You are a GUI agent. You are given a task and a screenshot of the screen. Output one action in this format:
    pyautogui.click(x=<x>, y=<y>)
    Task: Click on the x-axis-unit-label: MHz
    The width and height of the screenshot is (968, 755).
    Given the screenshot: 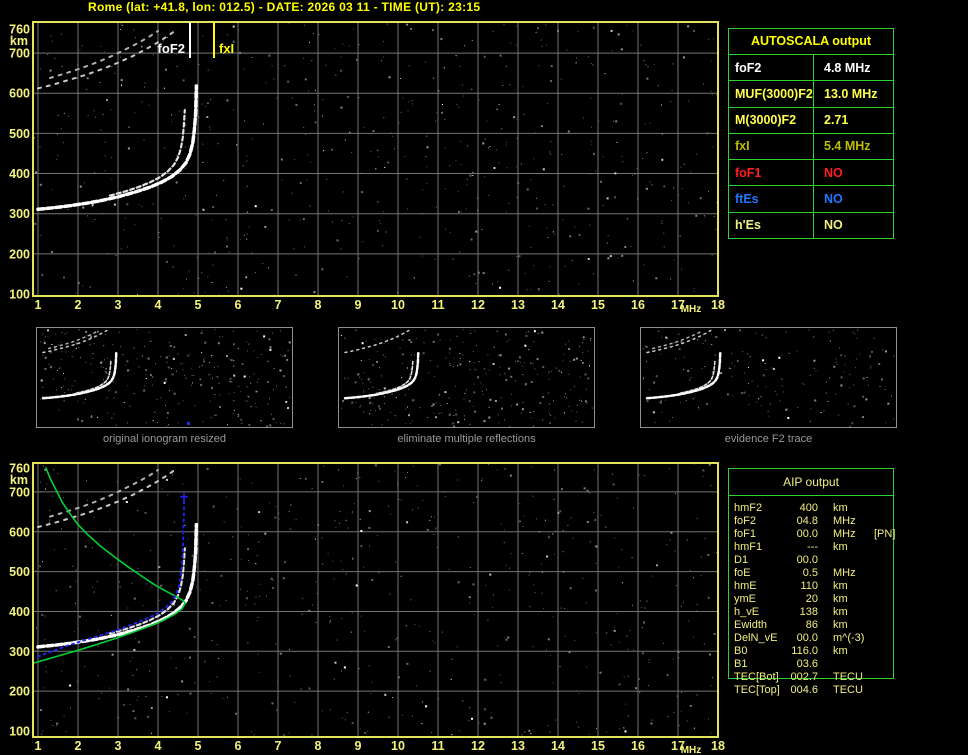 What is the action you would take?
    pyautogui.click(x=691, y=309)
    